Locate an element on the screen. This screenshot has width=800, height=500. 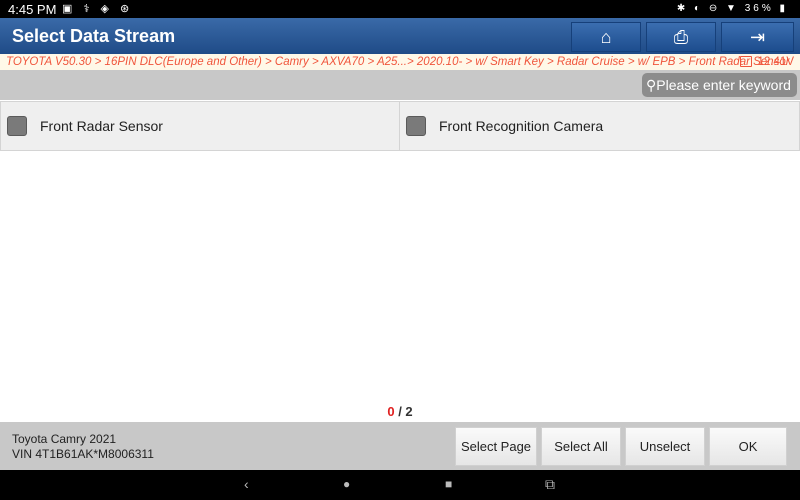
exit-button: ⇥ is located at coordinates (757, 37).